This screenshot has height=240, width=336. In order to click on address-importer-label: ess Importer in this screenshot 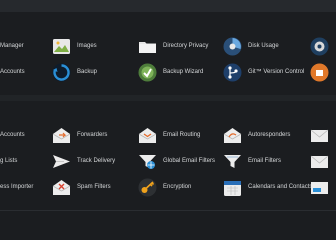, I will do `click(17, 187)`.